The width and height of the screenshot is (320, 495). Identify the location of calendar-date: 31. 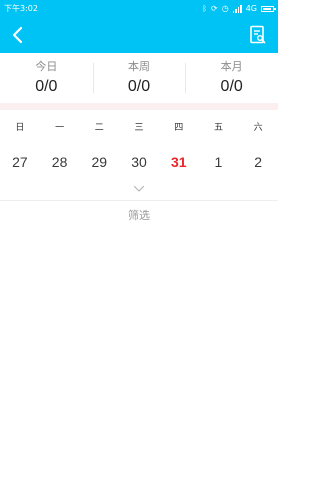
(179, 162).